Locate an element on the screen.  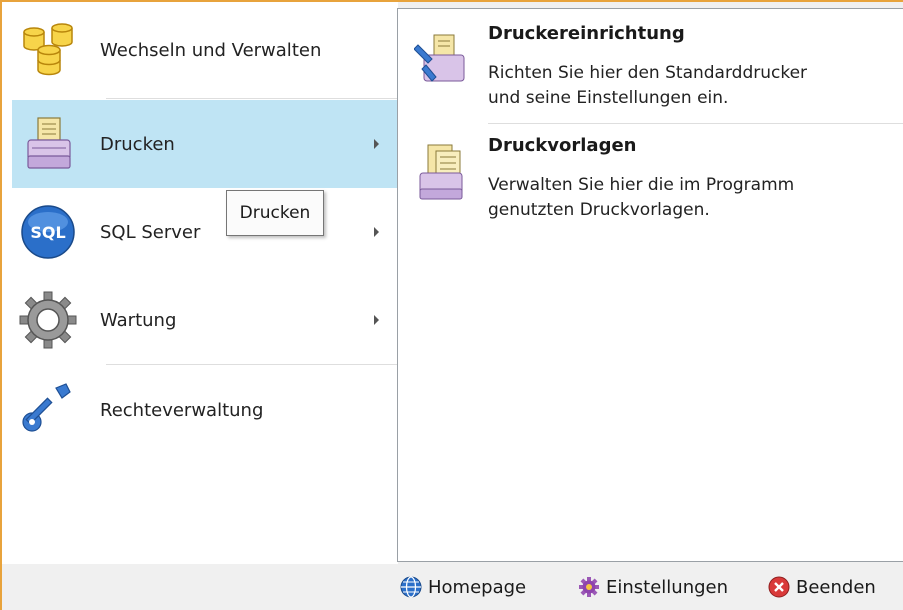
globe-icon is located at coordinates (411, 587).